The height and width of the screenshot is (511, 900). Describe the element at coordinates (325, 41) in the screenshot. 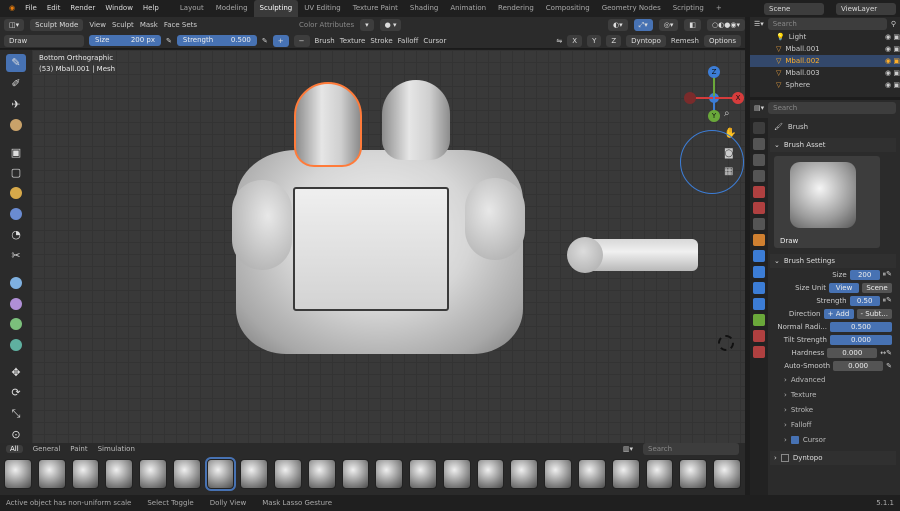

I see `brush-dropdown: Brush` at that location.